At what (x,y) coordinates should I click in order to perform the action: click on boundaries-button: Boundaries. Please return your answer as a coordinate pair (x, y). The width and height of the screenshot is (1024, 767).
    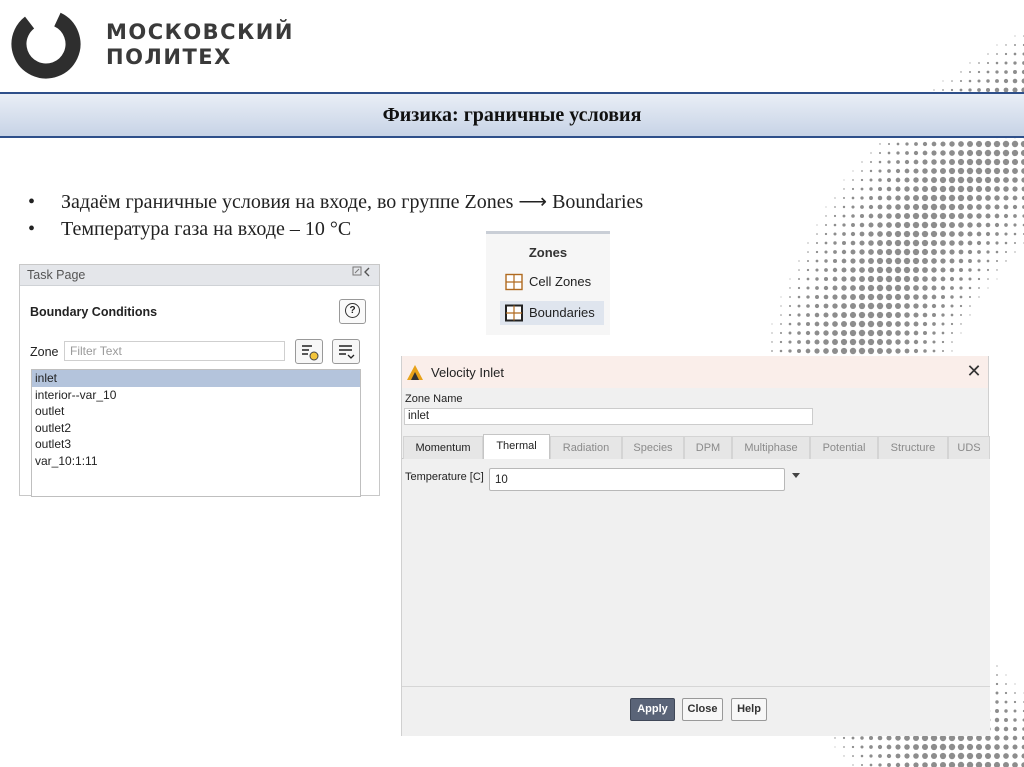
    Looking at the image, I should click on (552, 313).